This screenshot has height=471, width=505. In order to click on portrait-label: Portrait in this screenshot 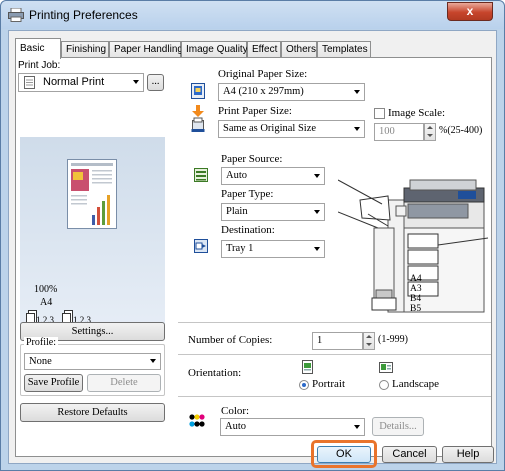, I will do `click(328, 384)`.